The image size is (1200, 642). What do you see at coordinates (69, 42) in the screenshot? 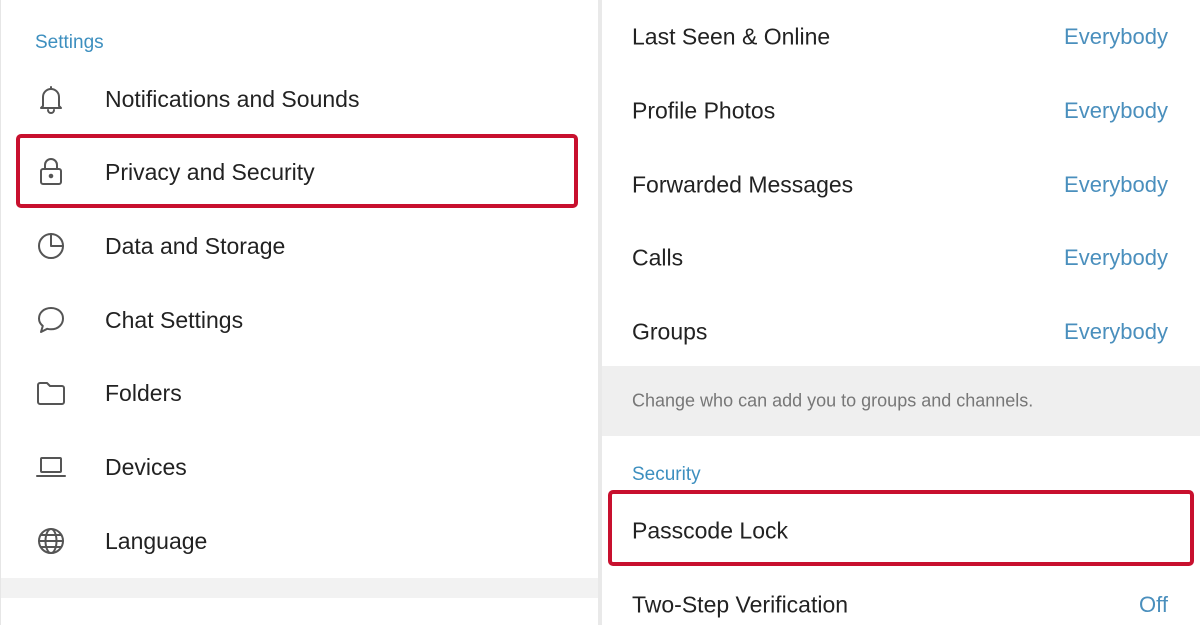
I see `settings-header: Settings` at bounding box center [69, 42].